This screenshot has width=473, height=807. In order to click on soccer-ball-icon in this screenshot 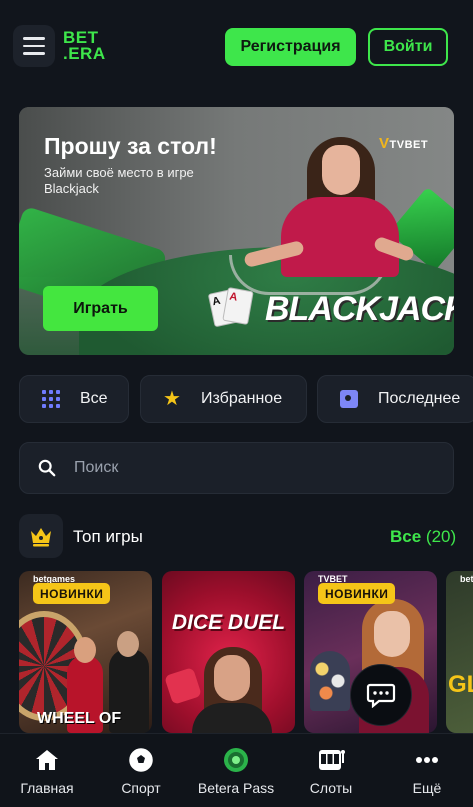, I will do `click(141, 760)`.